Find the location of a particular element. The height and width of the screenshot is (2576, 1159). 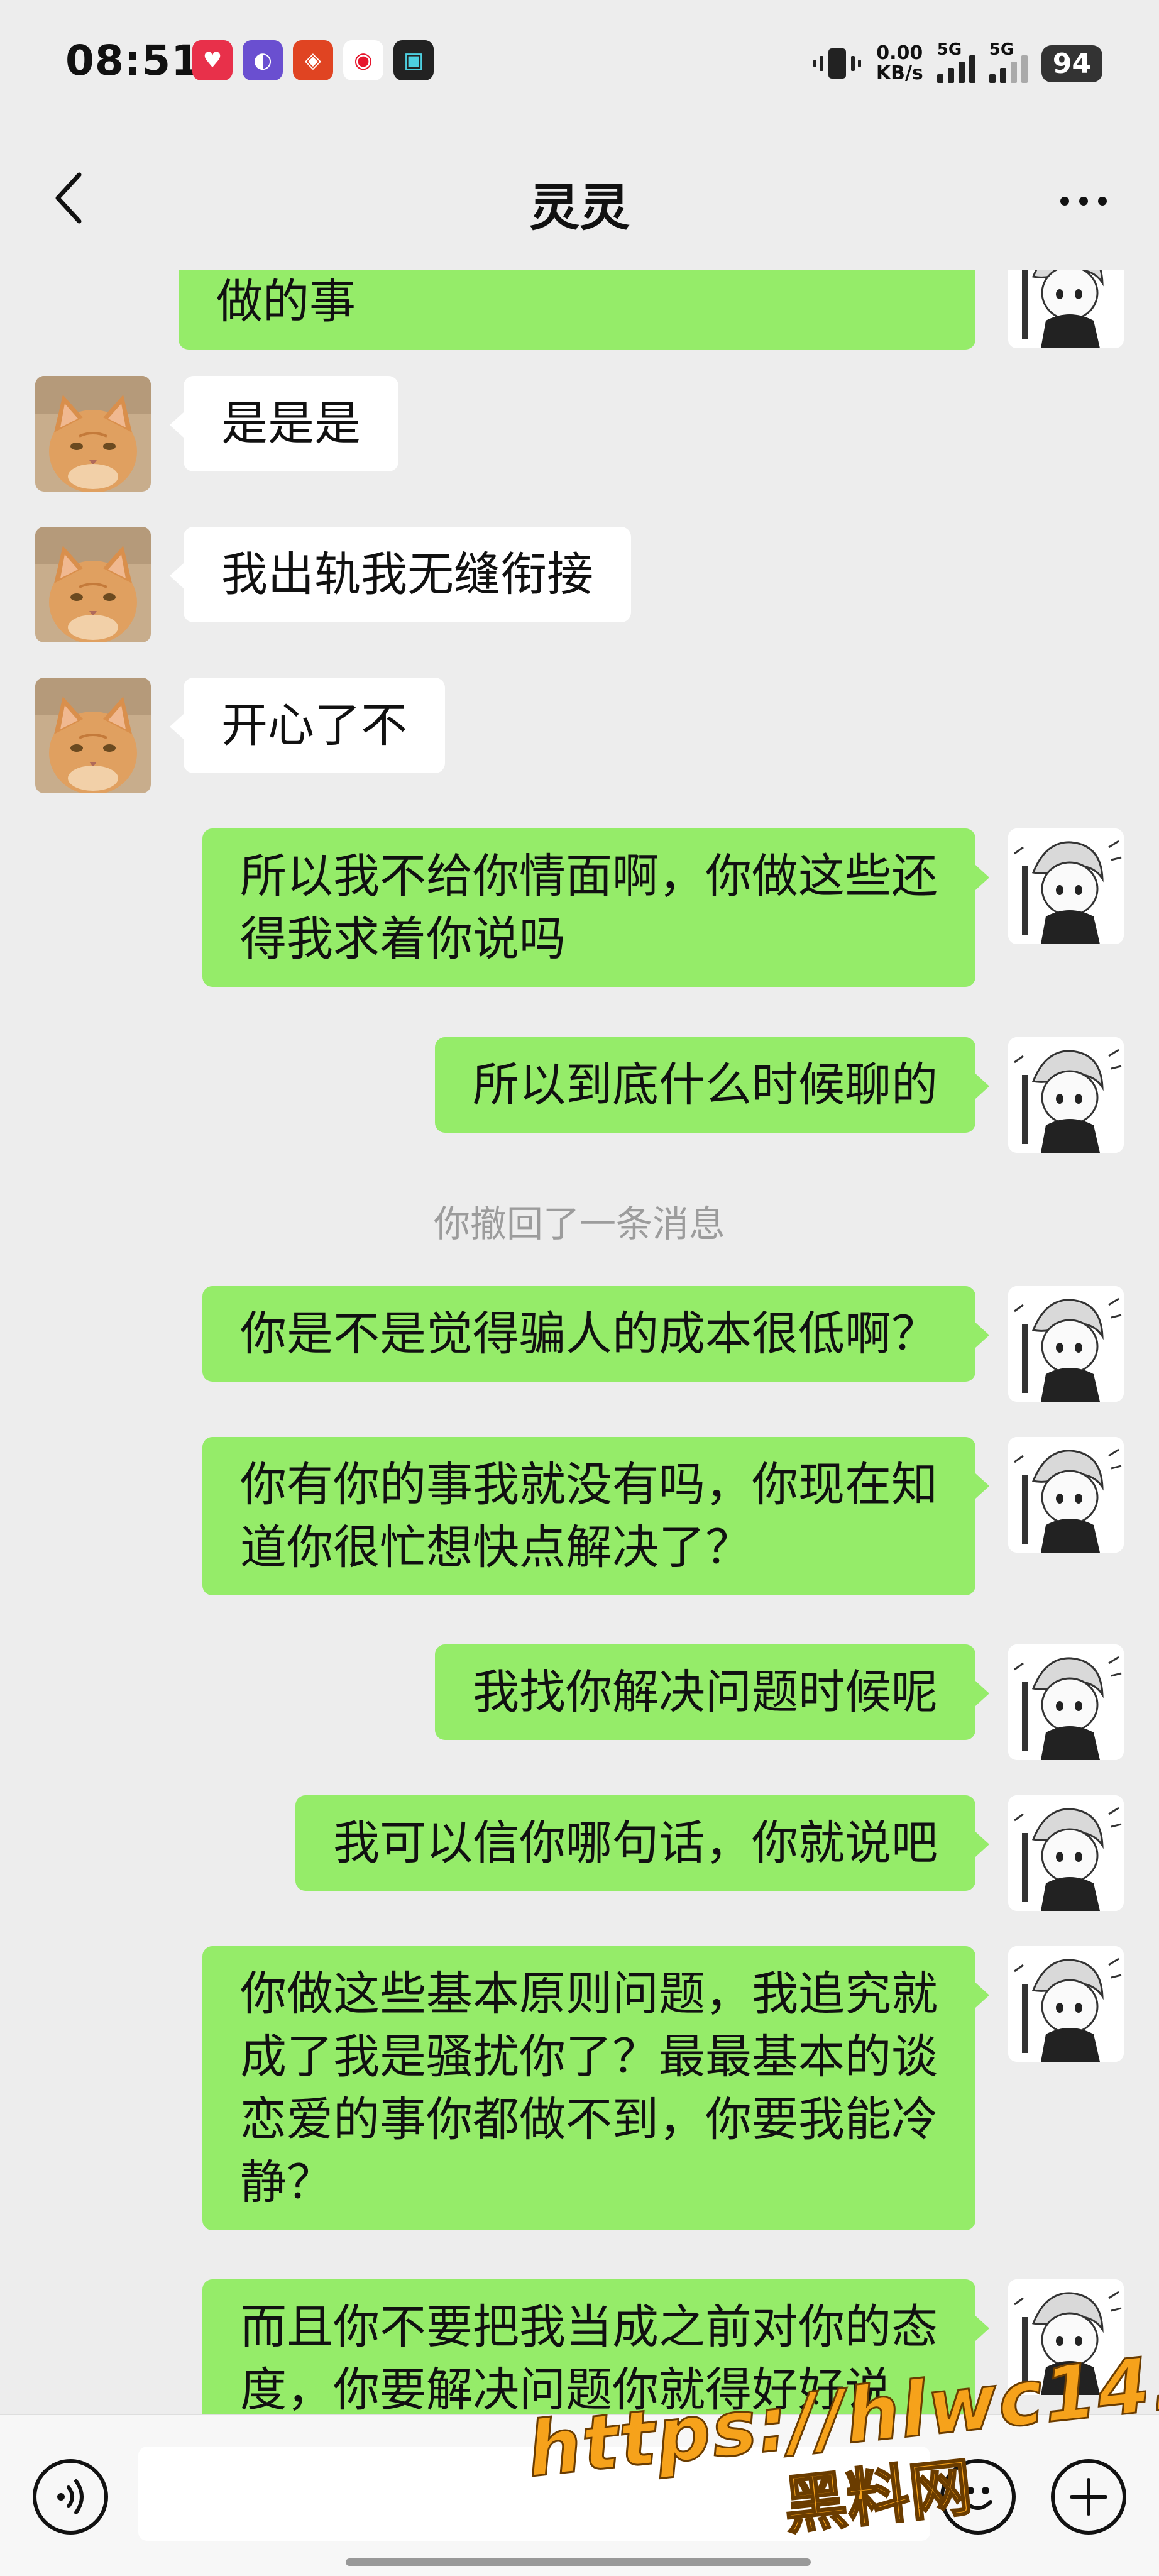

message-text-line: 得我求着你说吗 is located at coordinates (403, 939).